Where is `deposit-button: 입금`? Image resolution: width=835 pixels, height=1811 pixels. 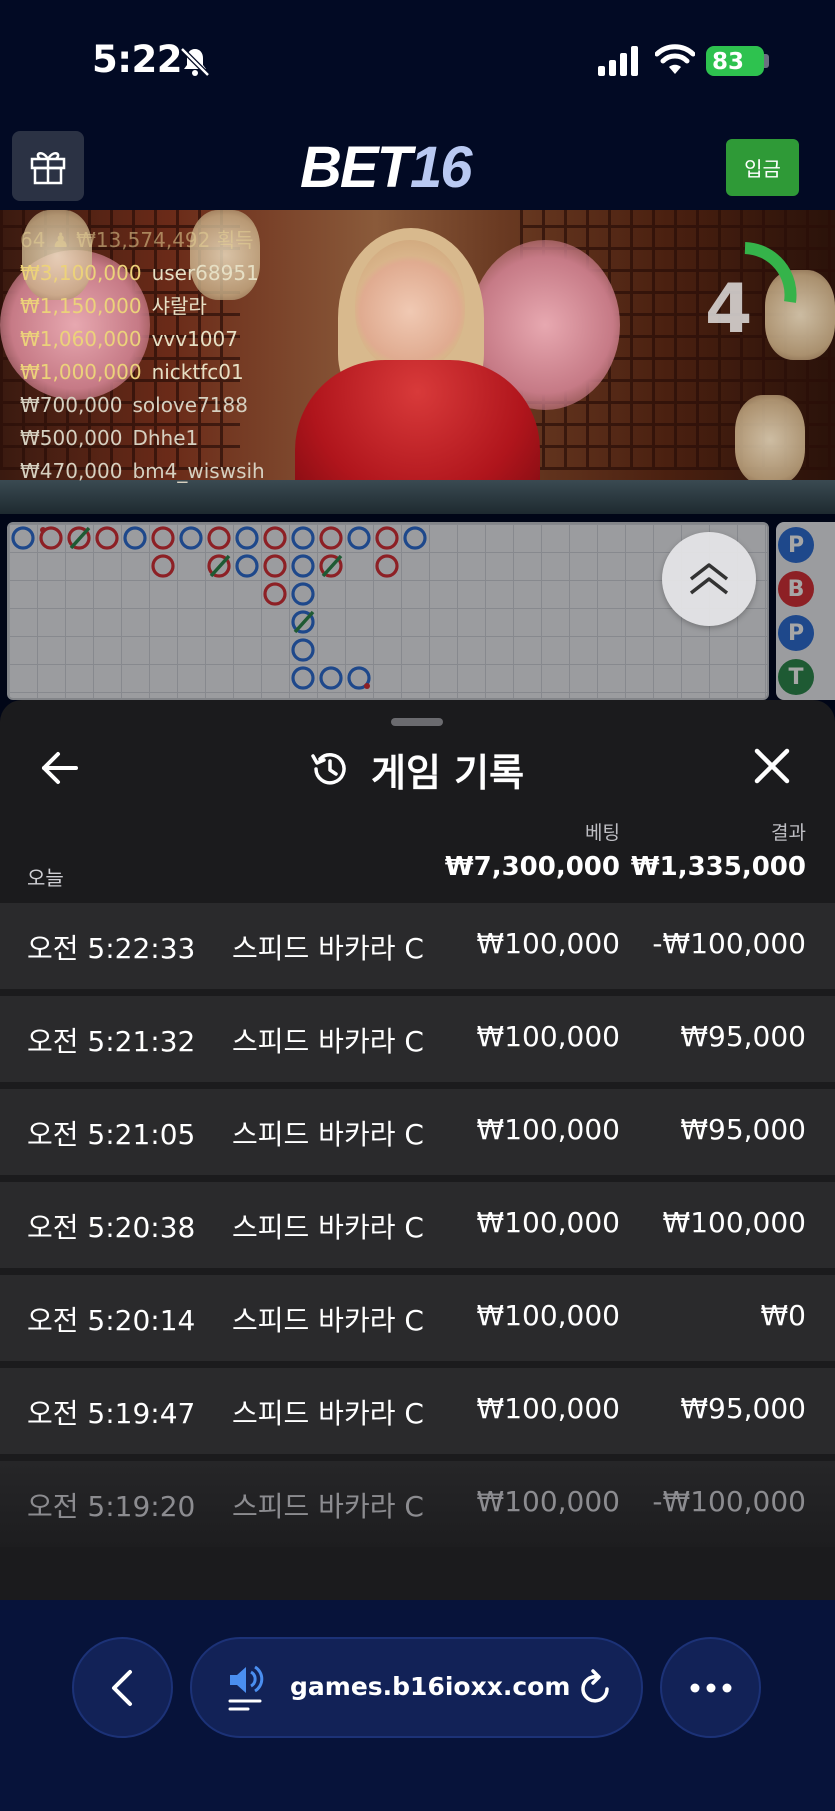
deposit-button: 입금 is located at coordinates (762, 167).